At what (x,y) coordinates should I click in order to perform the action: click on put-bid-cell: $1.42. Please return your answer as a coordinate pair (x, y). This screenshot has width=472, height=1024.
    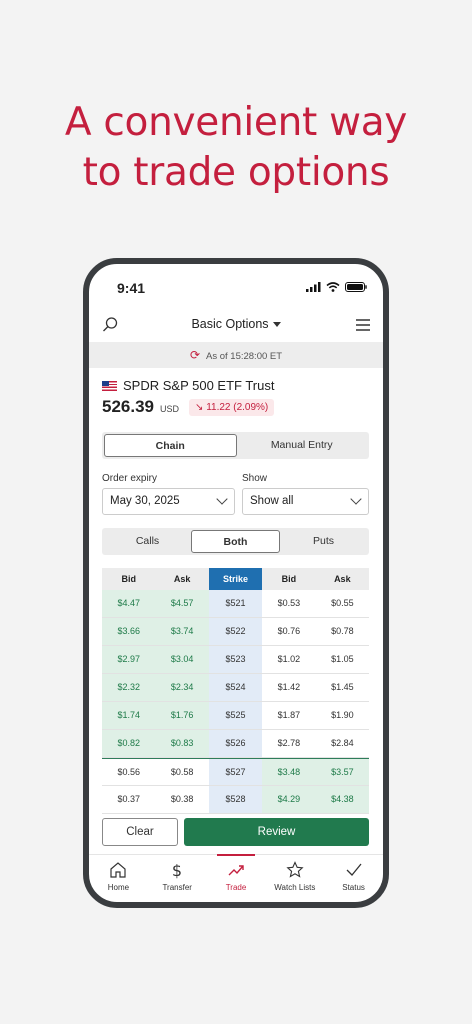
    Looking at the image, I should click on (289, 687).